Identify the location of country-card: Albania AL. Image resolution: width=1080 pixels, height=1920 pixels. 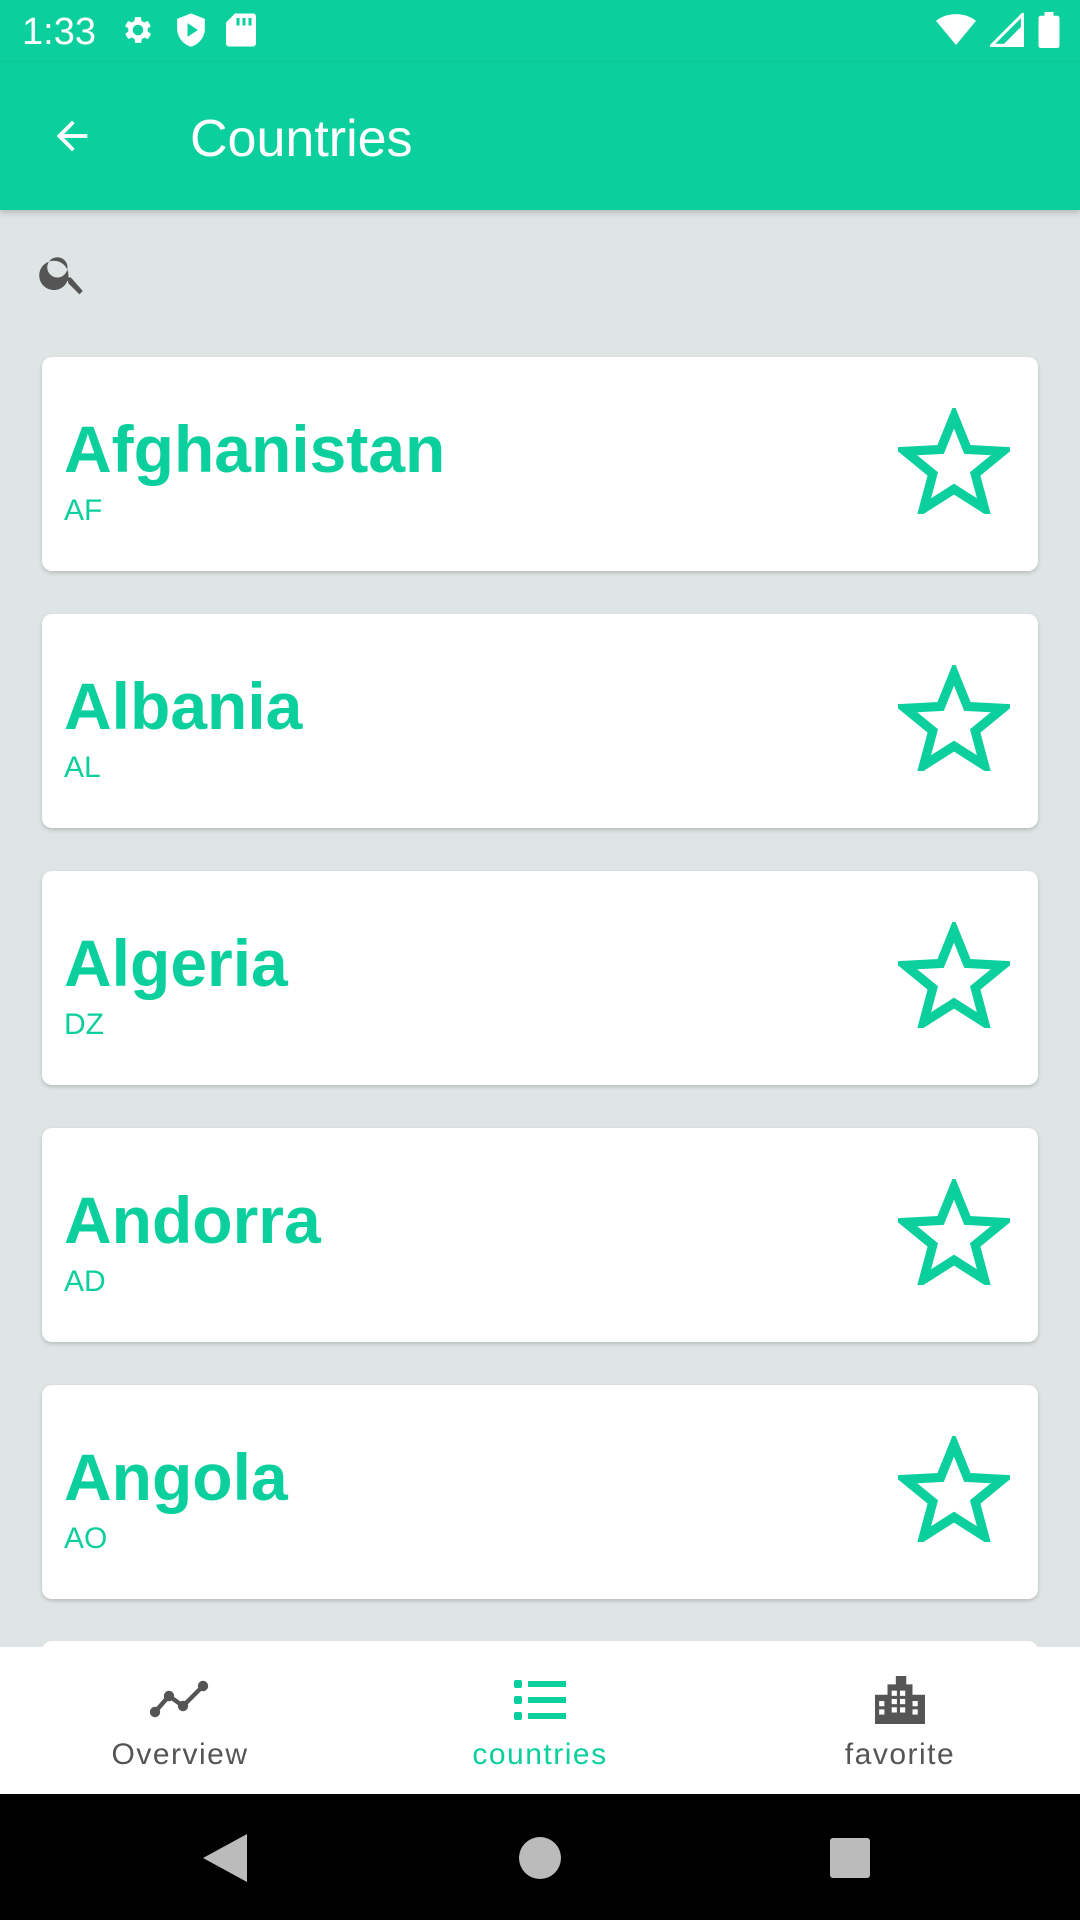
(540, 721).